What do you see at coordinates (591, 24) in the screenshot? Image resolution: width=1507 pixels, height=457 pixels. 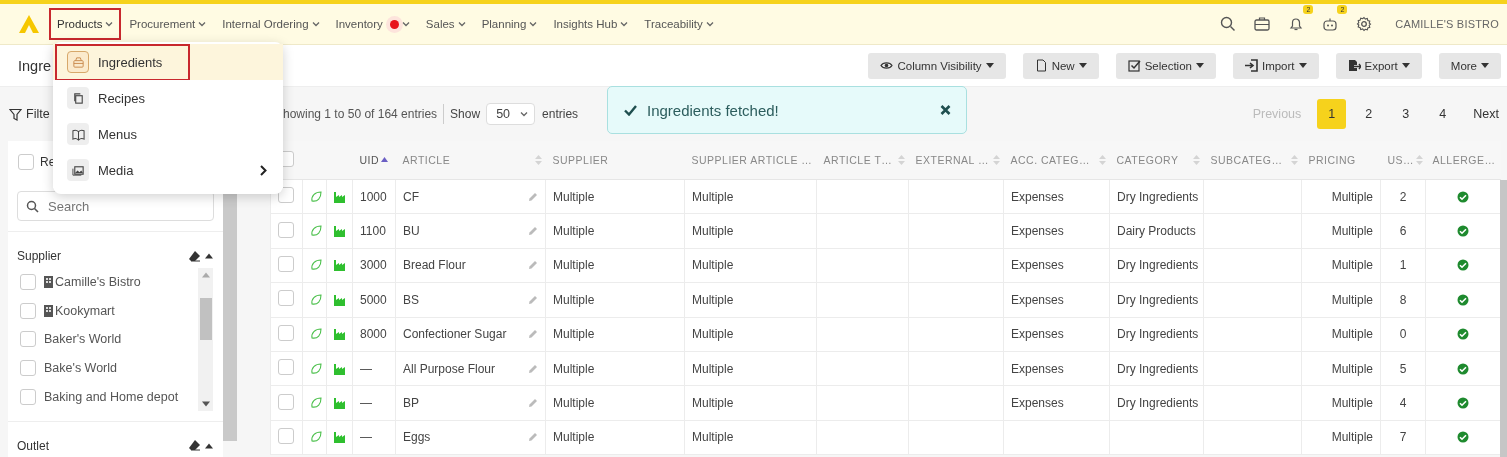 I see `nav-menu-item: Insights Hub` at bounding box center [591, 24].